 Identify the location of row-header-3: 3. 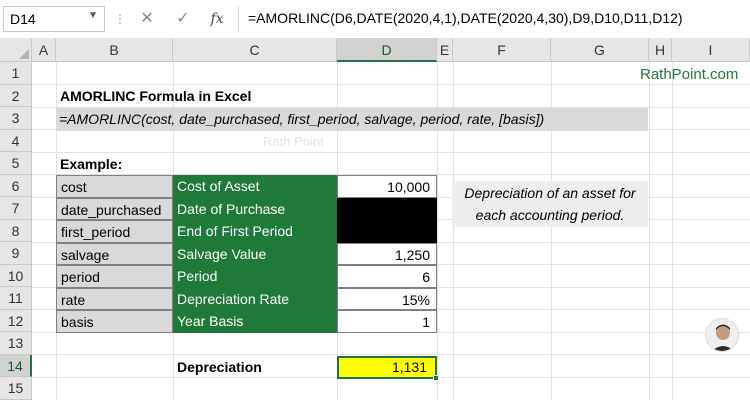
(16, 118).